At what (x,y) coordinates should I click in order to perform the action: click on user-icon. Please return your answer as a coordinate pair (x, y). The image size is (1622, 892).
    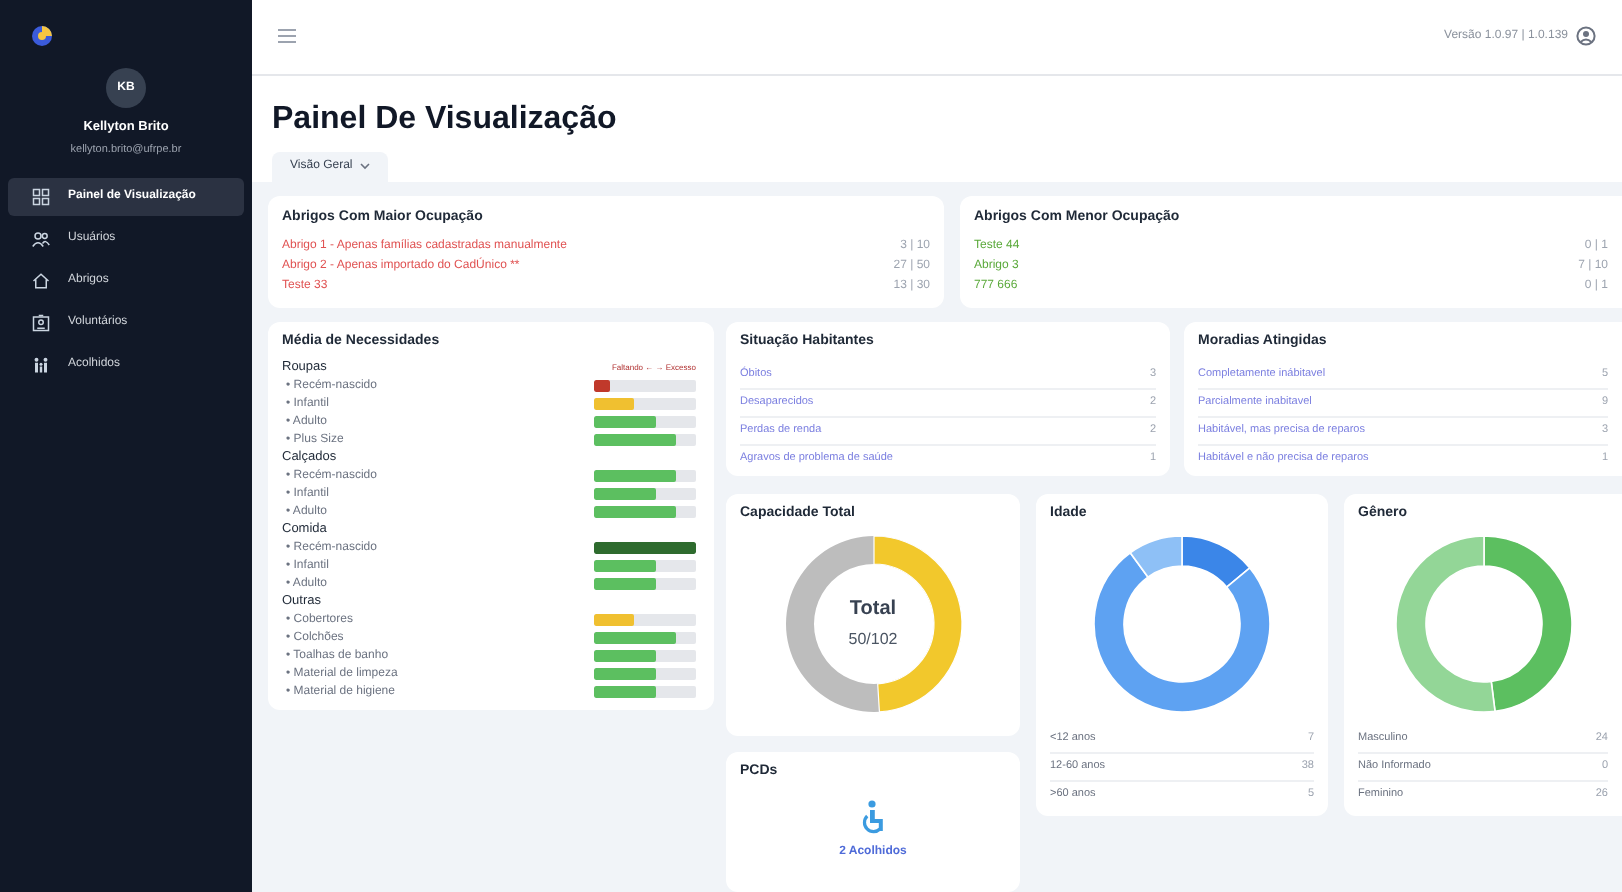
    Looking at the image, I should click on (1586, 36).